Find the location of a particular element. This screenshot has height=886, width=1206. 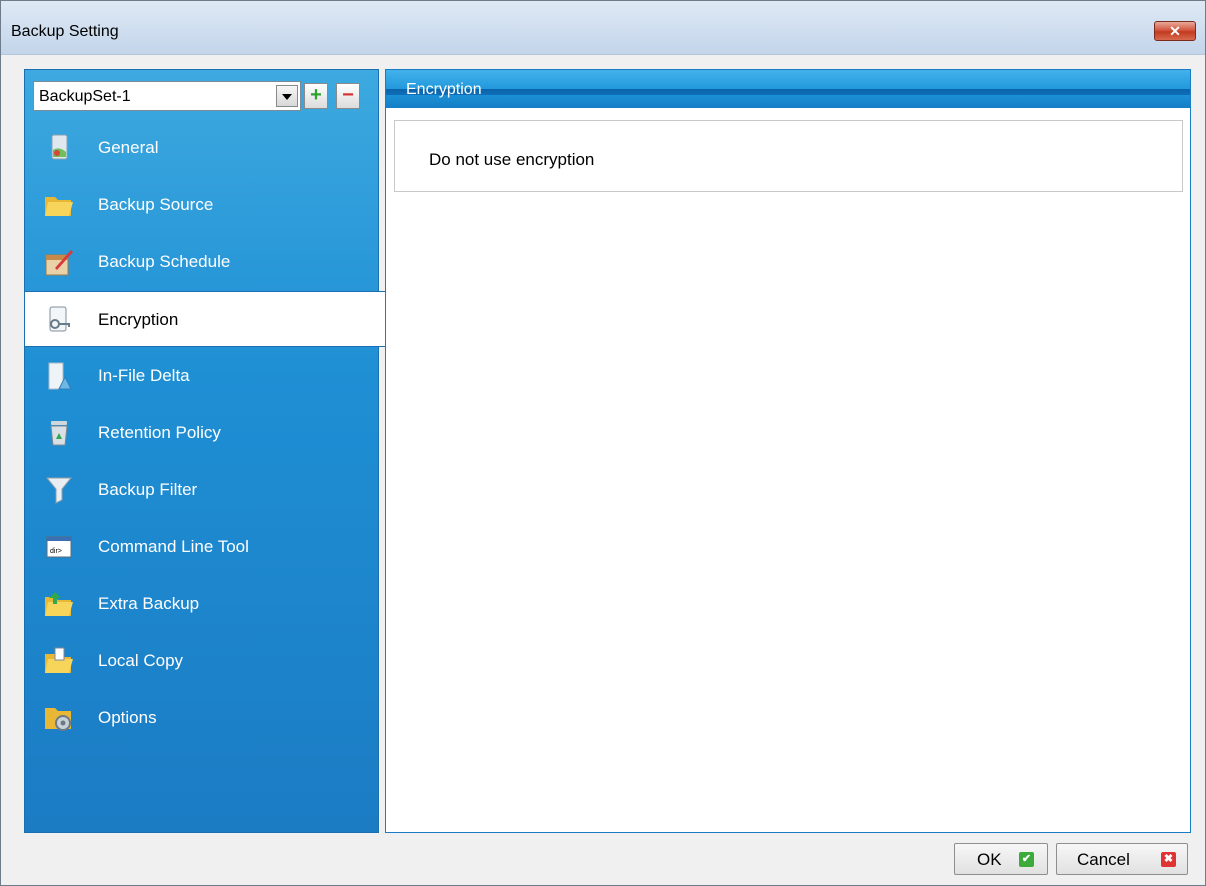

chevron-down-icon is located at coordinates (287, 96).